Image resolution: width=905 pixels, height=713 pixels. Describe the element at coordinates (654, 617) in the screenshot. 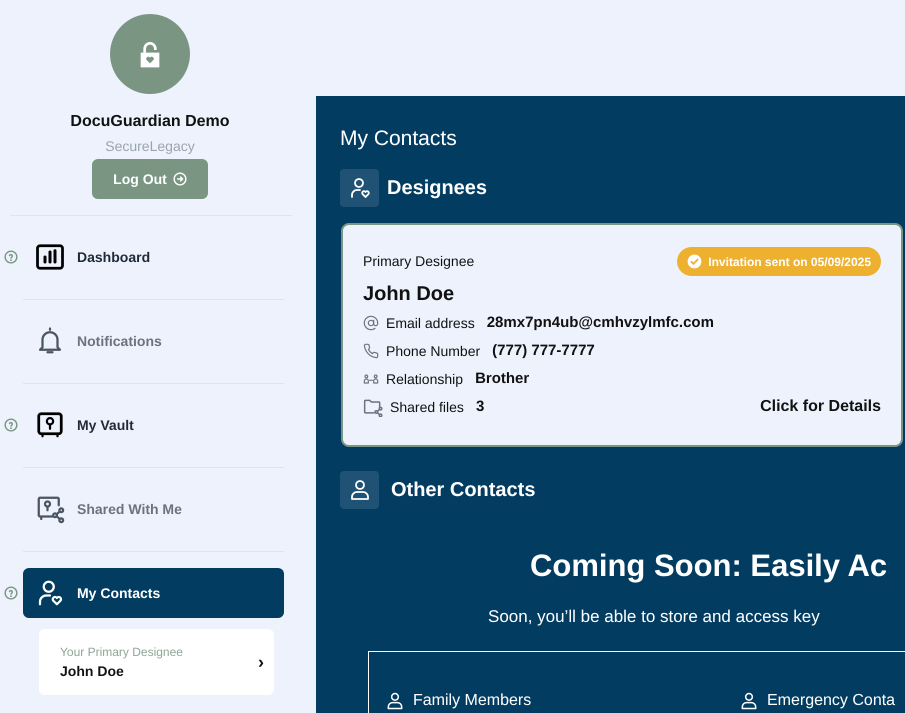

I see `coming-soon-text: Soon, you’ll be able to store and access key` at that location.